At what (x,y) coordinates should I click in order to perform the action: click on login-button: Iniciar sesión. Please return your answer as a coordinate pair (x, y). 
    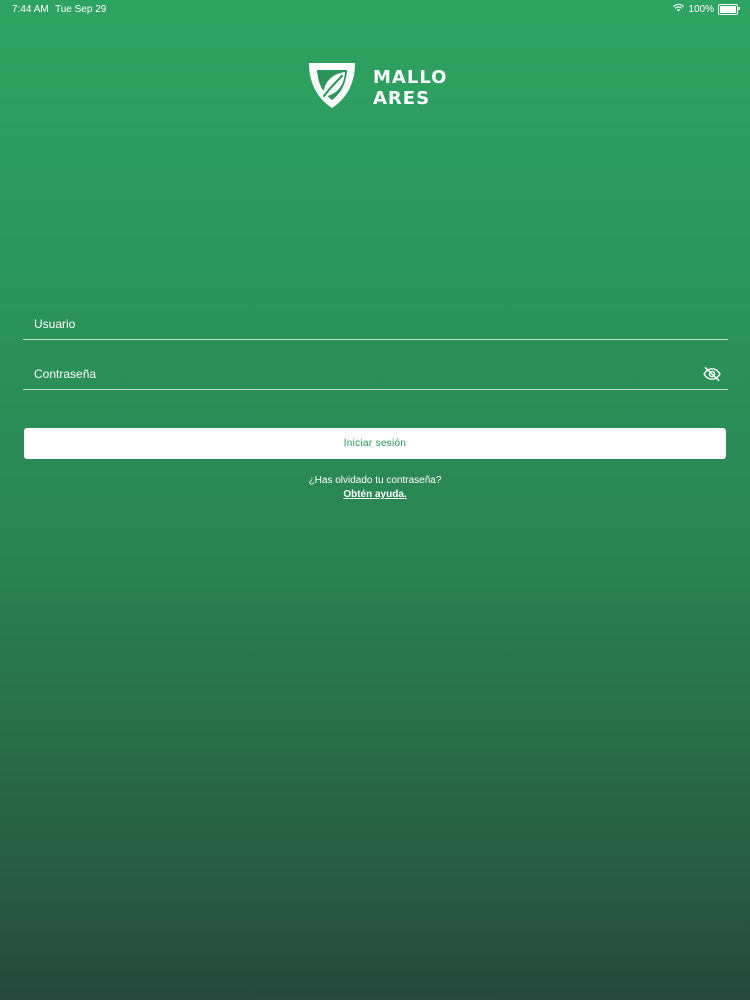
    Looking at the image, I should click on (375, 443).